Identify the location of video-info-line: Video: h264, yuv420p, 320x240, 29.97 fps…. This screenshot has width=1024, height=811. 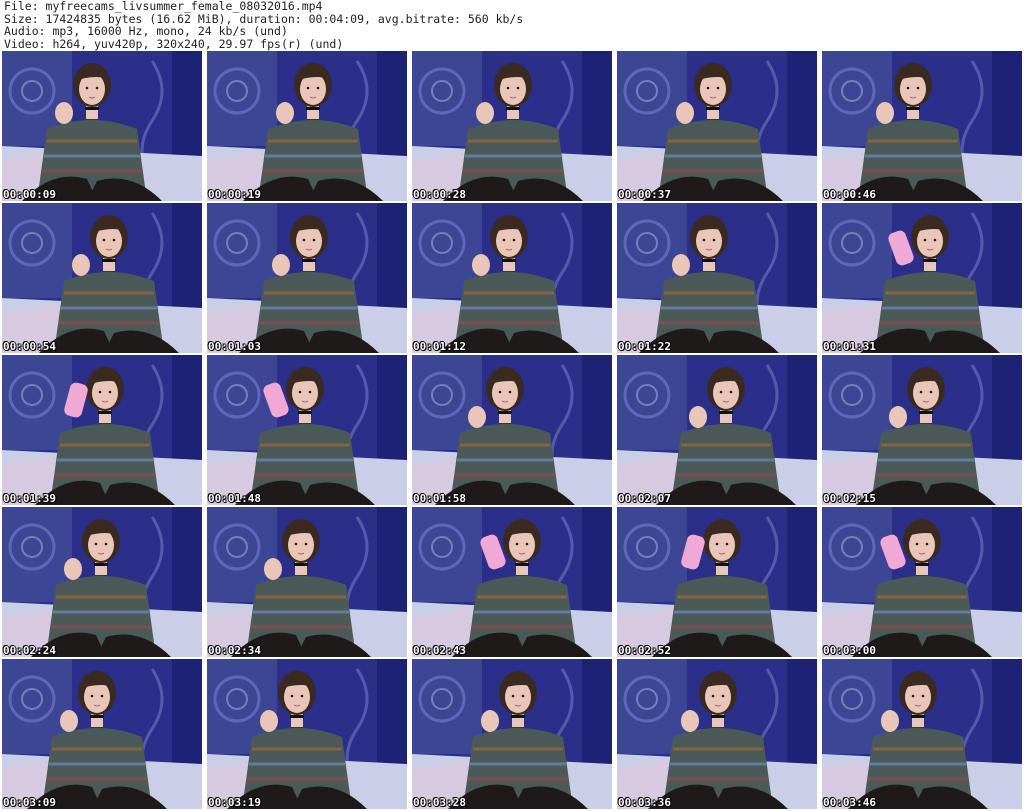
(174, 43).